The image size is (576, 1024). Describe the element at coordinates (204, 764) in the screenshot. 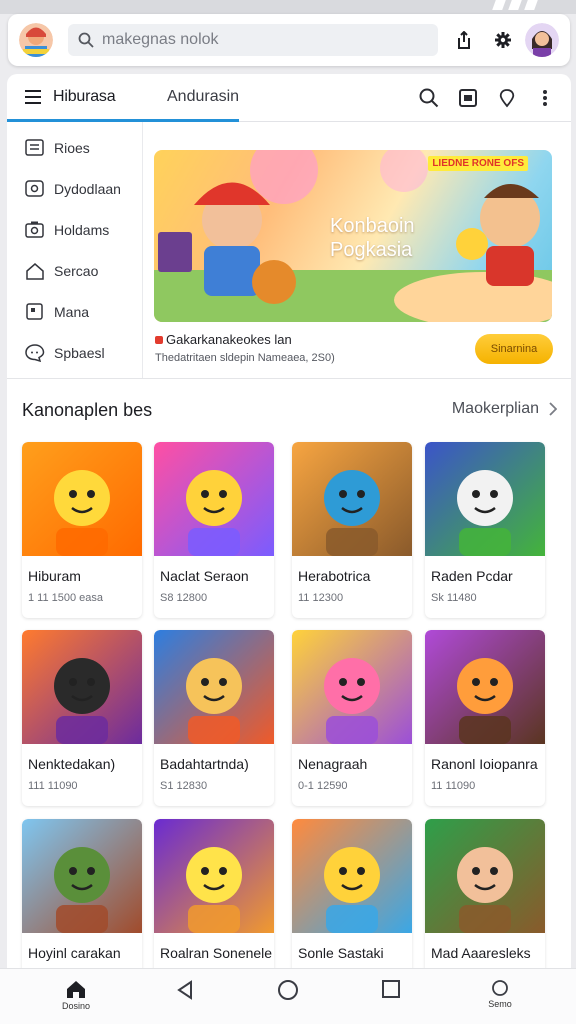

I see `game-title: Badahtartnda)` at that location.